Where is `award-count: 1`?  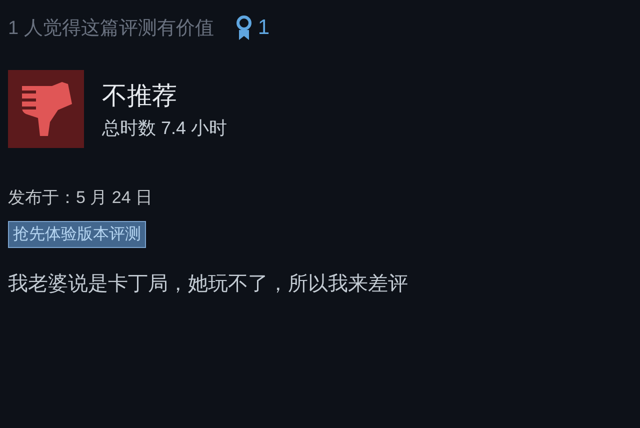 award-count: 1 is located at coordinates (264, 28).